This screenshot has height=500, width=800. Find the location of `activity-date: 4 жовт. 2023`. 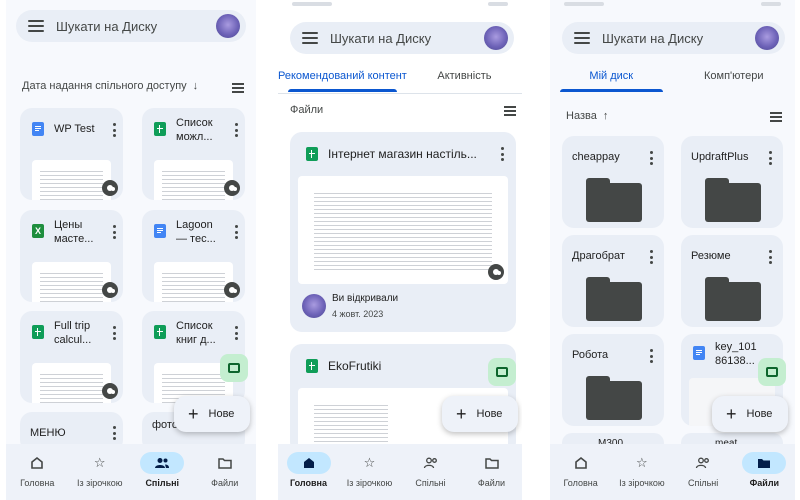

activity-date: 4 жовт. 2023 is located at coordinates (358, 314).